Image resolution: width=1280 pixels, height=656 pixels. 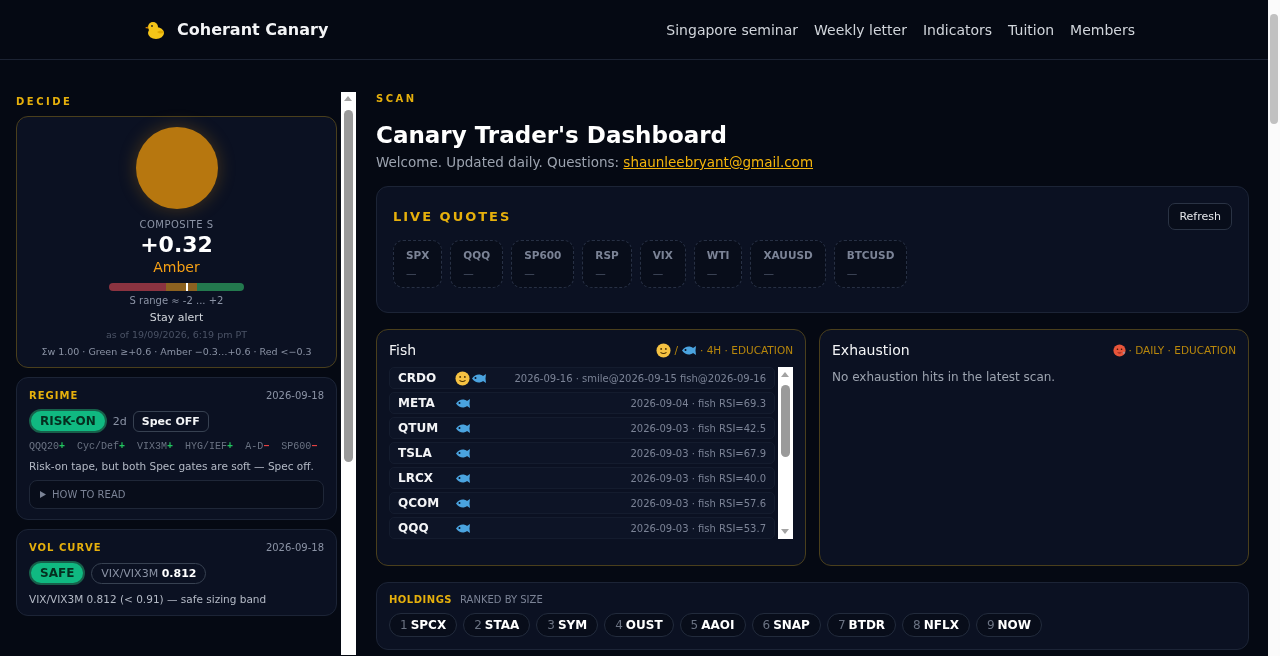 I want to click on smile-icon, so click(x=664, y=350).